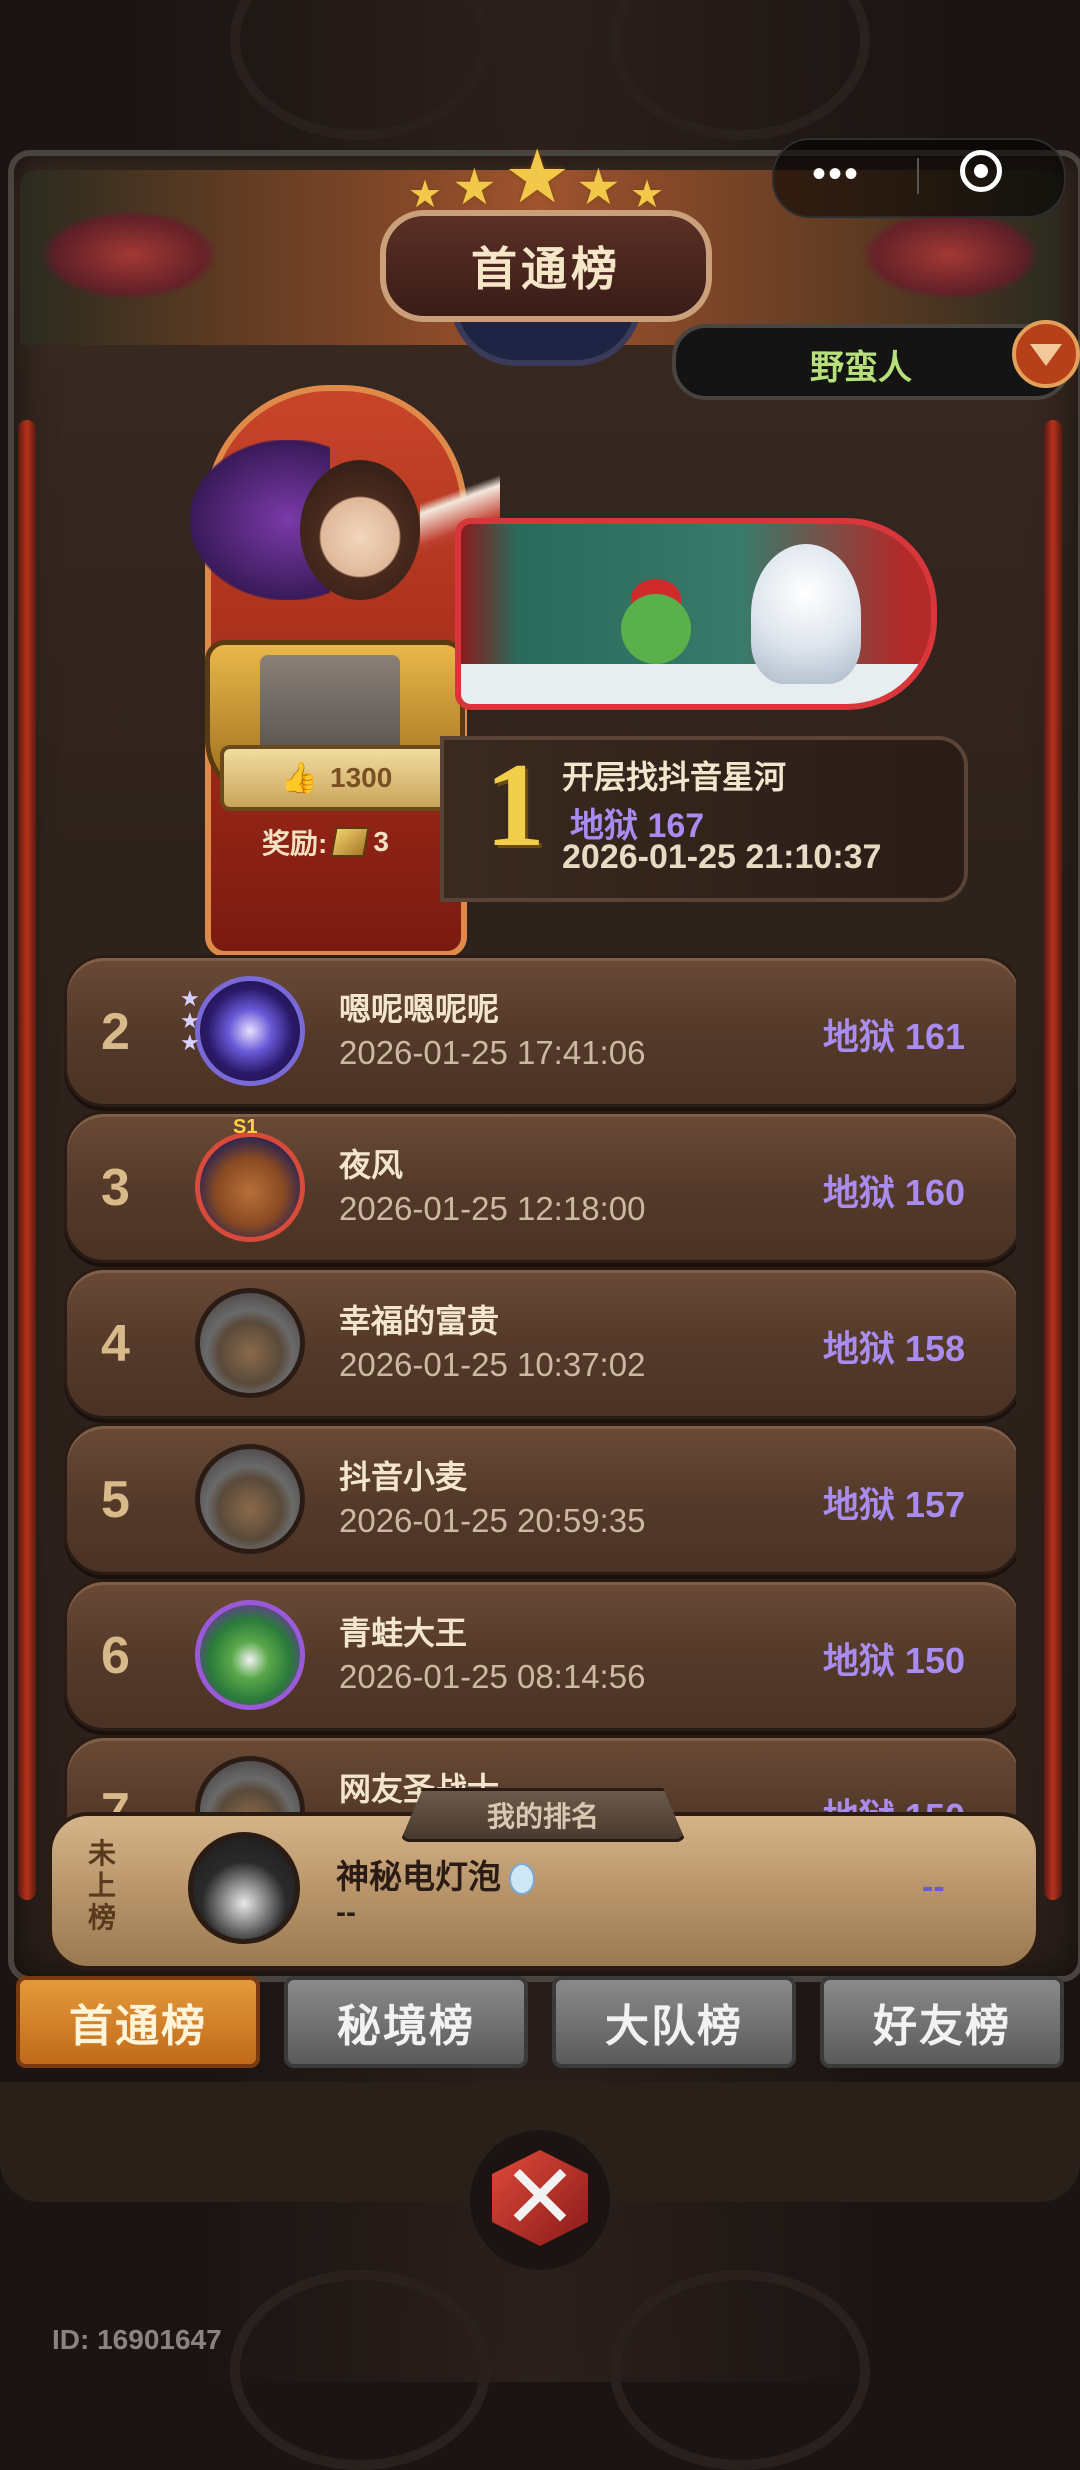  Describe the element at coordinates (330, 705) in the screenshot. I see `podium-pedestal-inner` at that location.